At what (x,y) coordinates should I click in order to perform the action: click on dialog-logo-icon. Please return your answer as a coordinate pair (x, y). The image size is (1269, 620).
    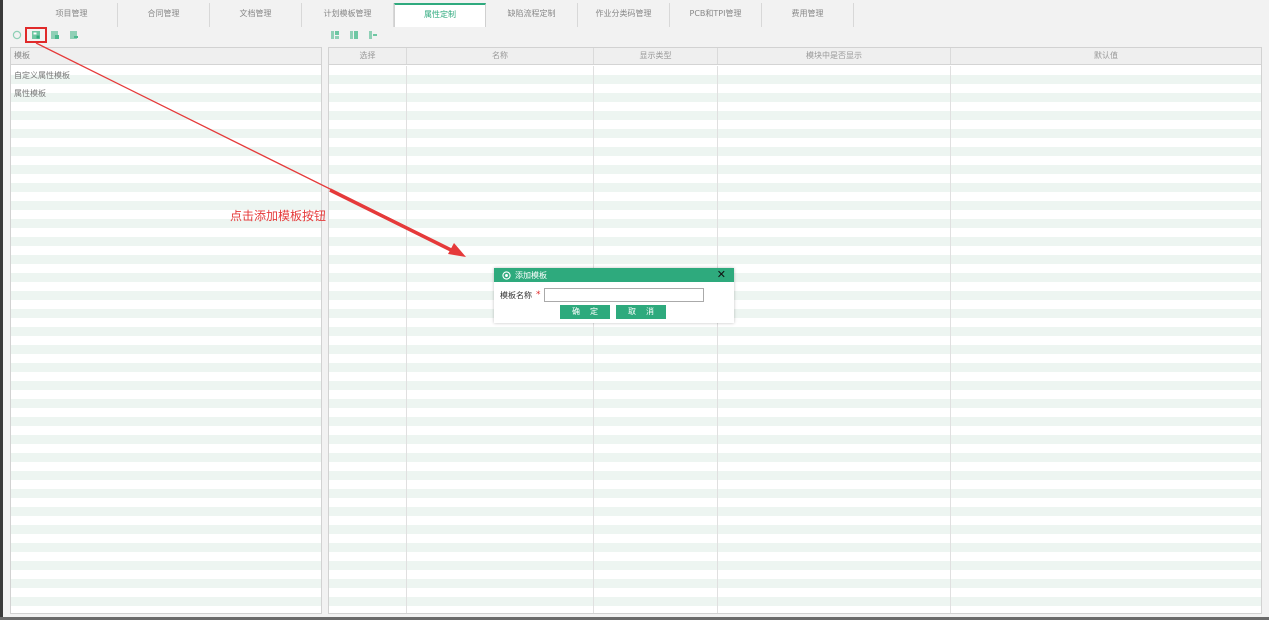
    Looking at the image, I should click on (506, 275).